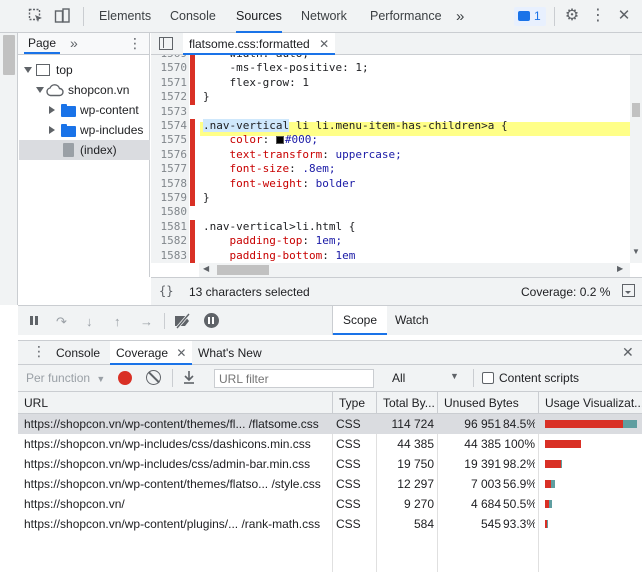  Describe the element at coordinates (31, 320) in the screenshot. I see `pause-icon` at that location.